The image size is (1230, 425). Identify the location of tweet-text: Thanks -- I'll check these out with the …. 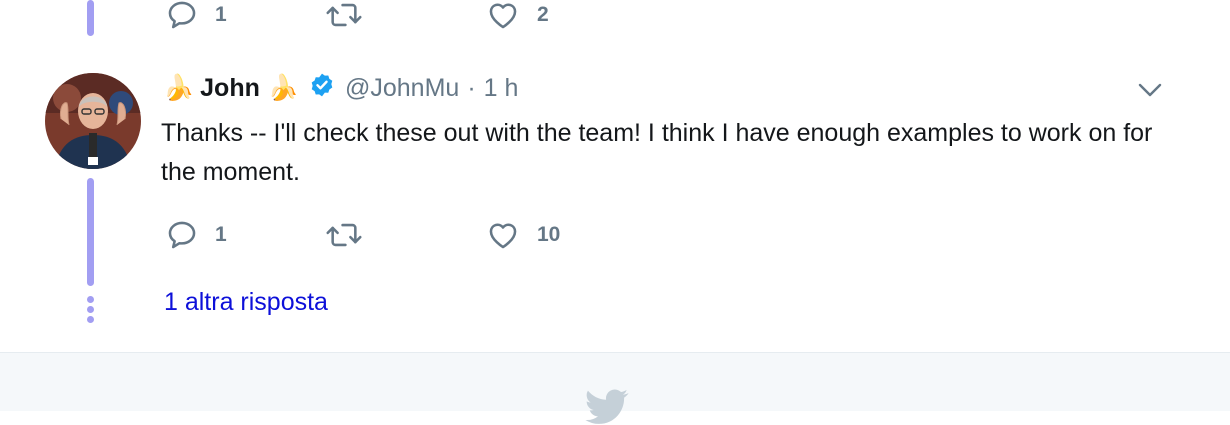
(657, 152).